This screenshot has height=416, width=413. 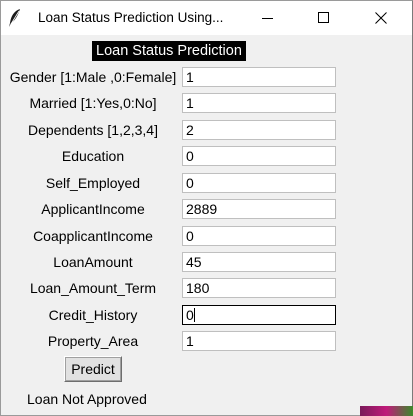 I want to click on loan-amount-label: LoanAmount, so click(x=93, y=262).